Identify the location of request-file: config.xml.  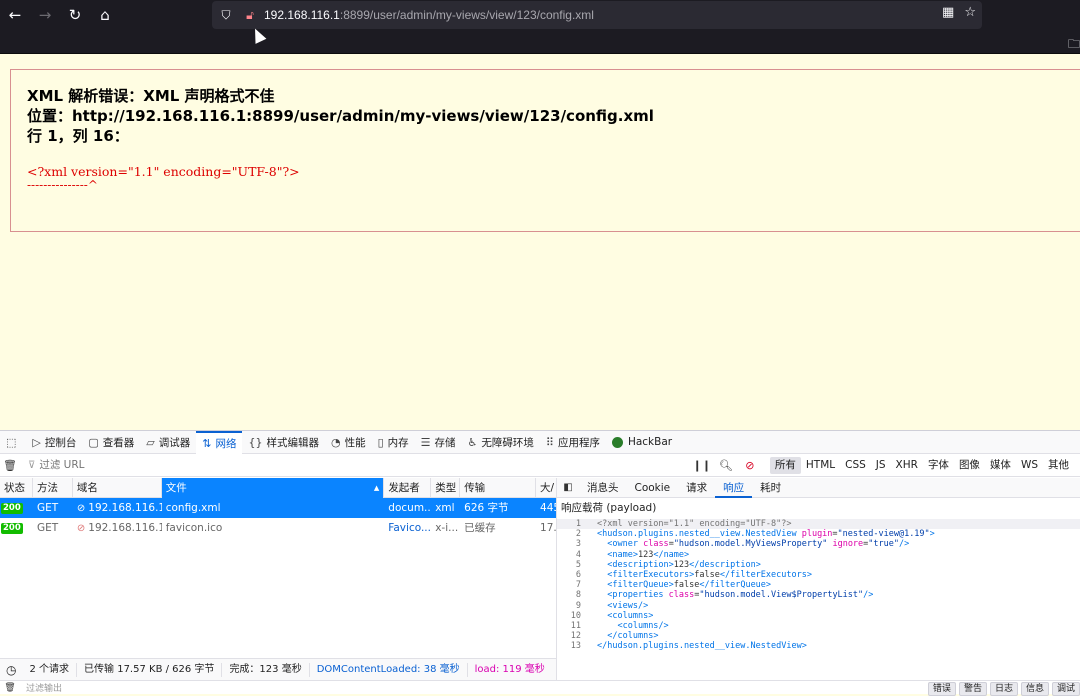
(193, 508).